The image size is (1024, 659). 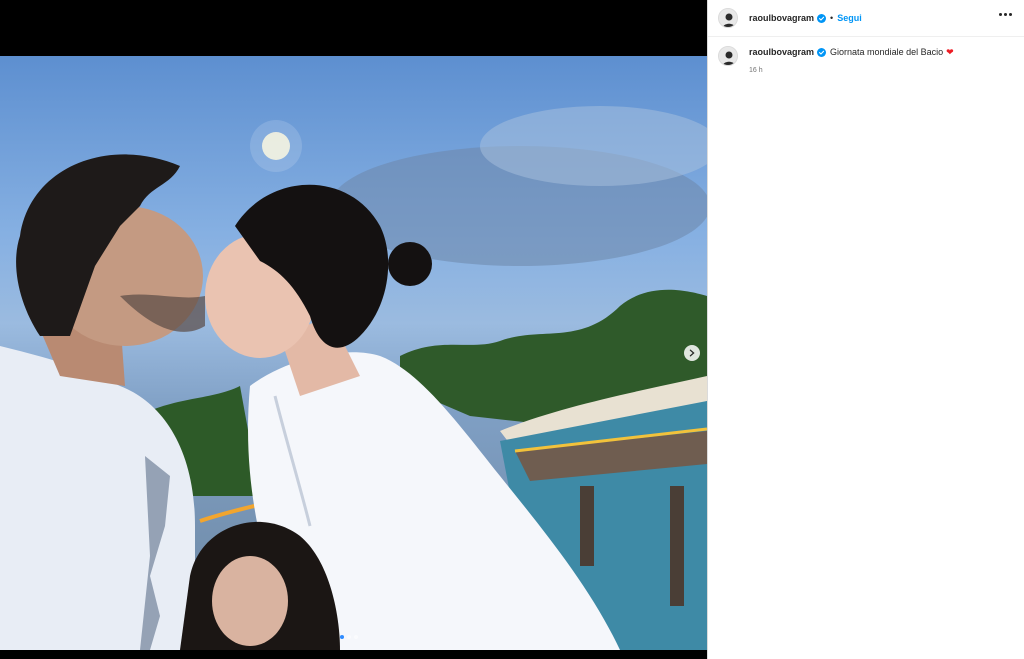 I want to click on username-link: raoulbovagram, so click(x=781, y=18).